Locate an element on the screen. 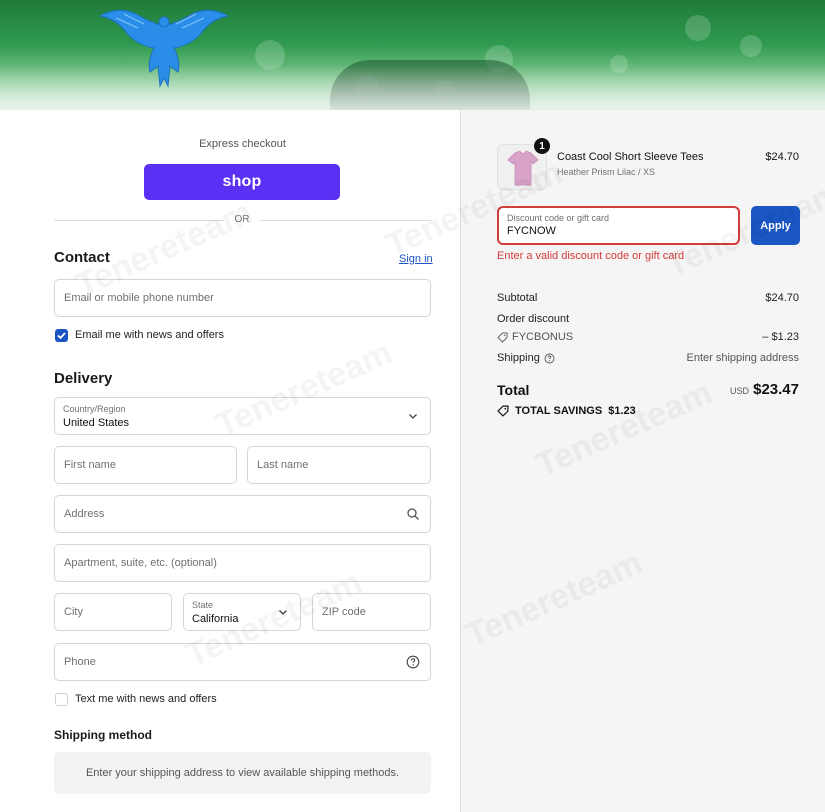 Image resolution: width=825 pixels, height=812 pixels. discount-code-name: FYCBONUS is located at coordinates (543, 337).